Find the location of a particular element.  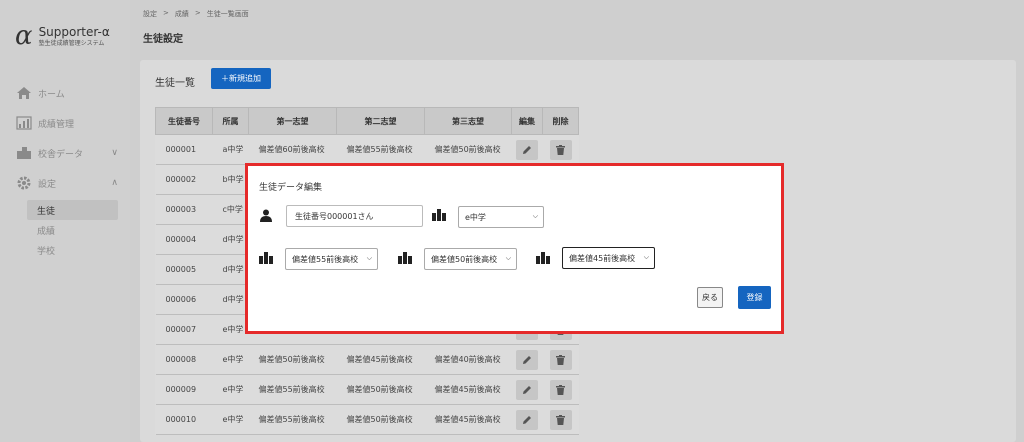

table-cell: 000006 is located at coordinates (184, 299).